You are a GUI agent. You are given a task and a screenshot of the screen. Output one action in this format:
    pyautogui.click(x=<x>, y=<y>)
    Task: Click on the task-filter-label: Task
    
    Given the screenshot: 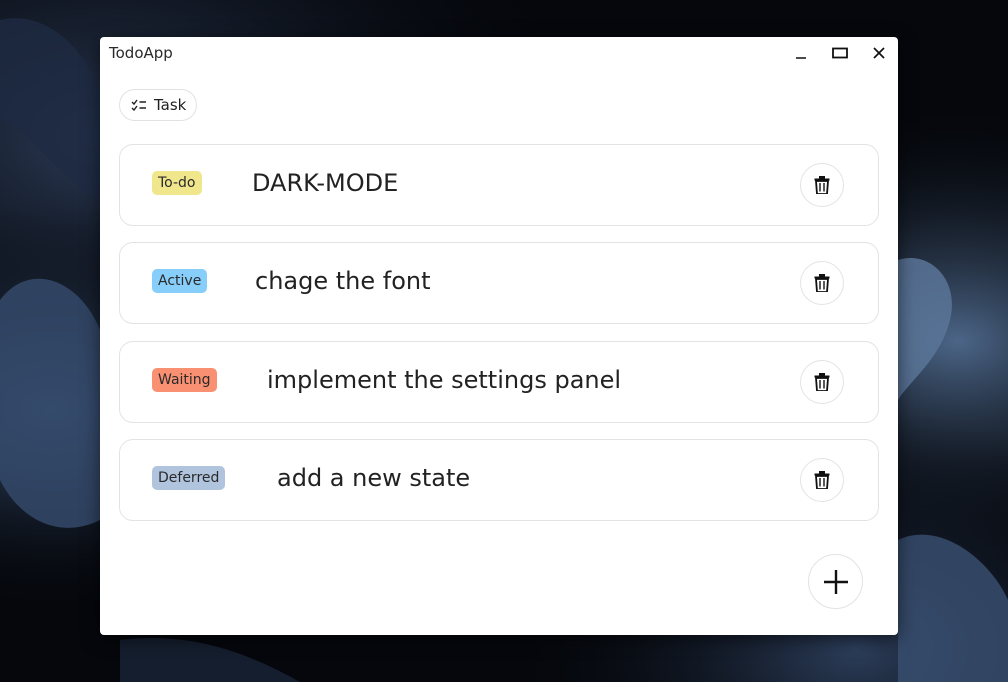 What is the action you would take?
    pyautogui.click(x=170, y=105)
    